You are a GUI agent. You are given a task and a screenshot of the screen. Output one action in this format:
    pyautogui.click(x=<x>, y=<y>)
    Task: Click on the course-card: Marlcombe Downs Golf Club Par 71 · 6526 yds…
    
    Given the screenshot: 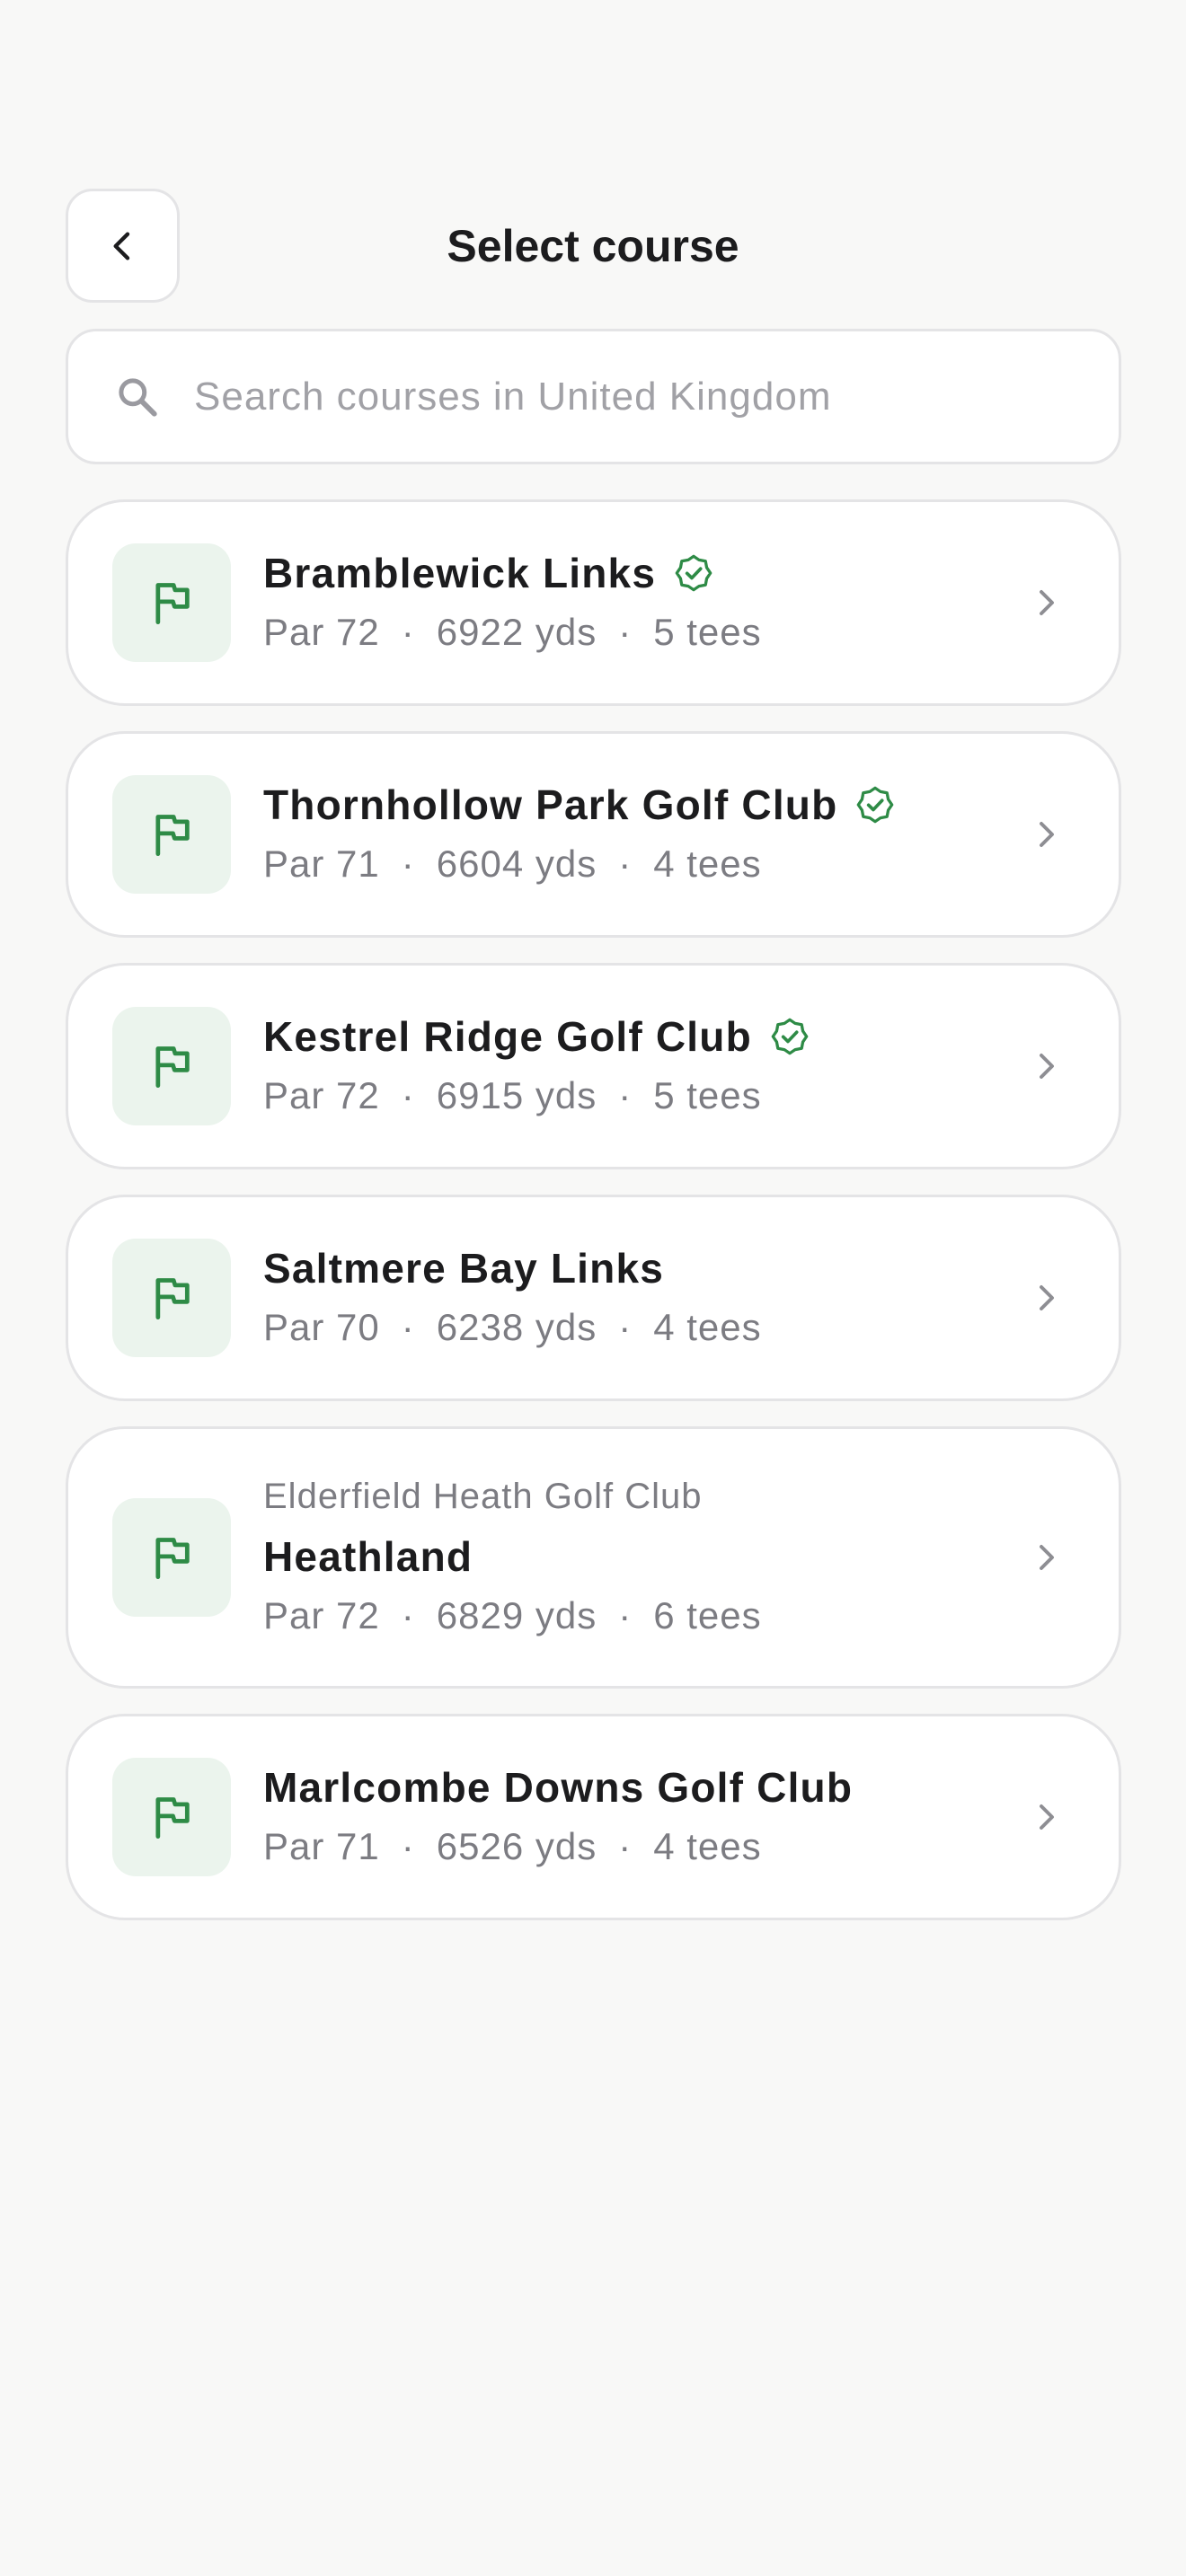 What is the action you would take?
    pyautogui.click(x=593, y=1817)
    